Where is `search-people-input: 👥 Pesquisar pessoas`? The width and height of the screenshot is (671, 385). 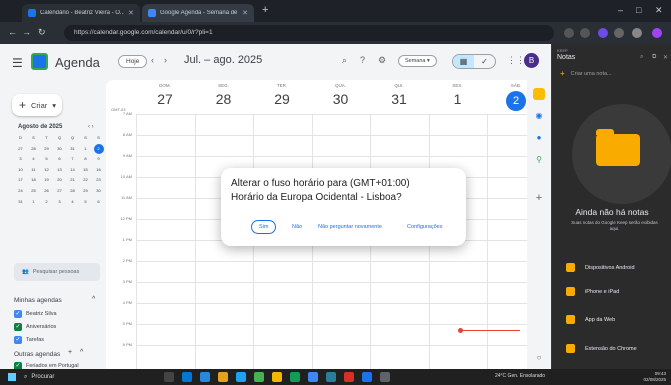 search-people-input: 👥 Pesquisar pessoas is located at coordinates (57, 272).